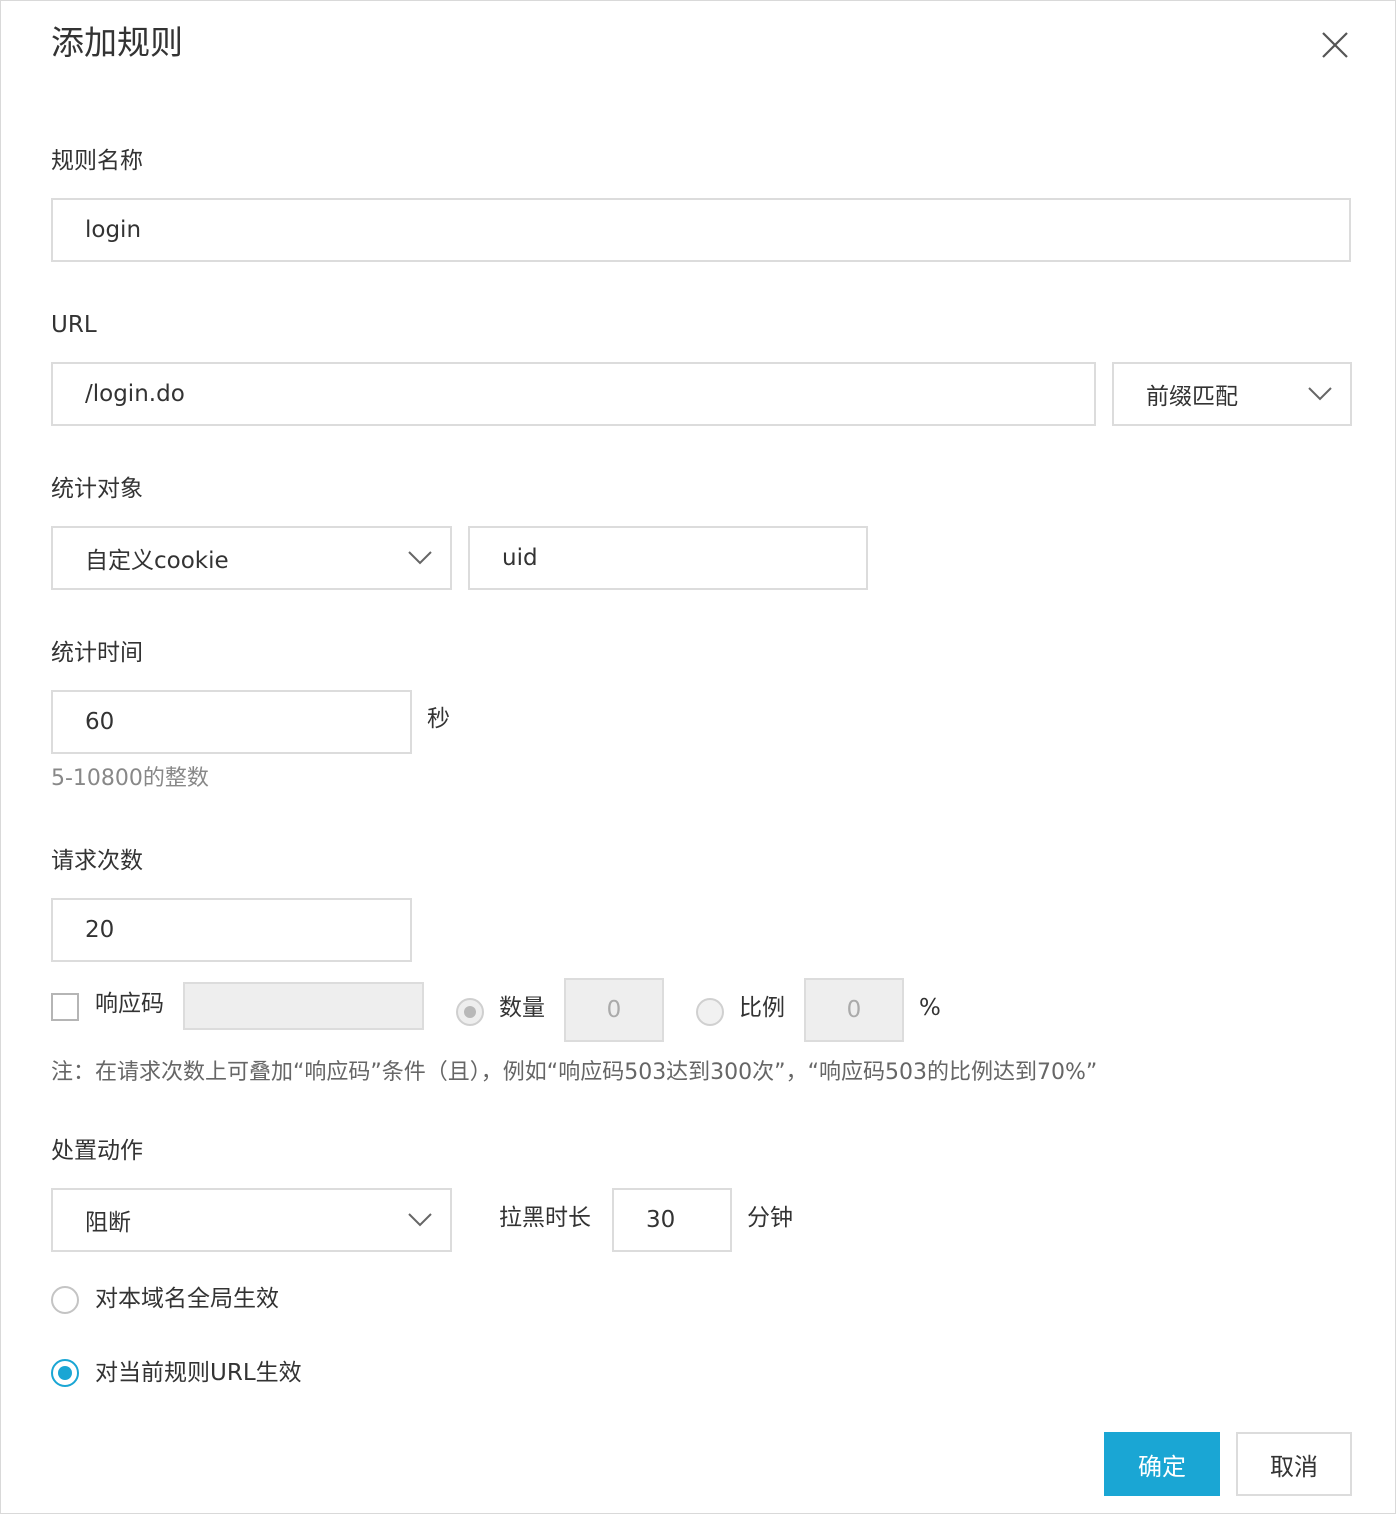 This screenshot has width=1396, height=1514. I want to click on ratio-unit: %, so click(930, 1008).